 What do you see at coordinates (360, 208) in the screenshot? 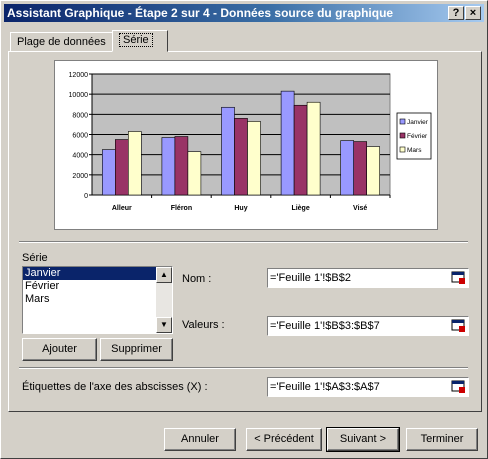
I see `x-tick-label: Visé` at bounding box center [360, 208].